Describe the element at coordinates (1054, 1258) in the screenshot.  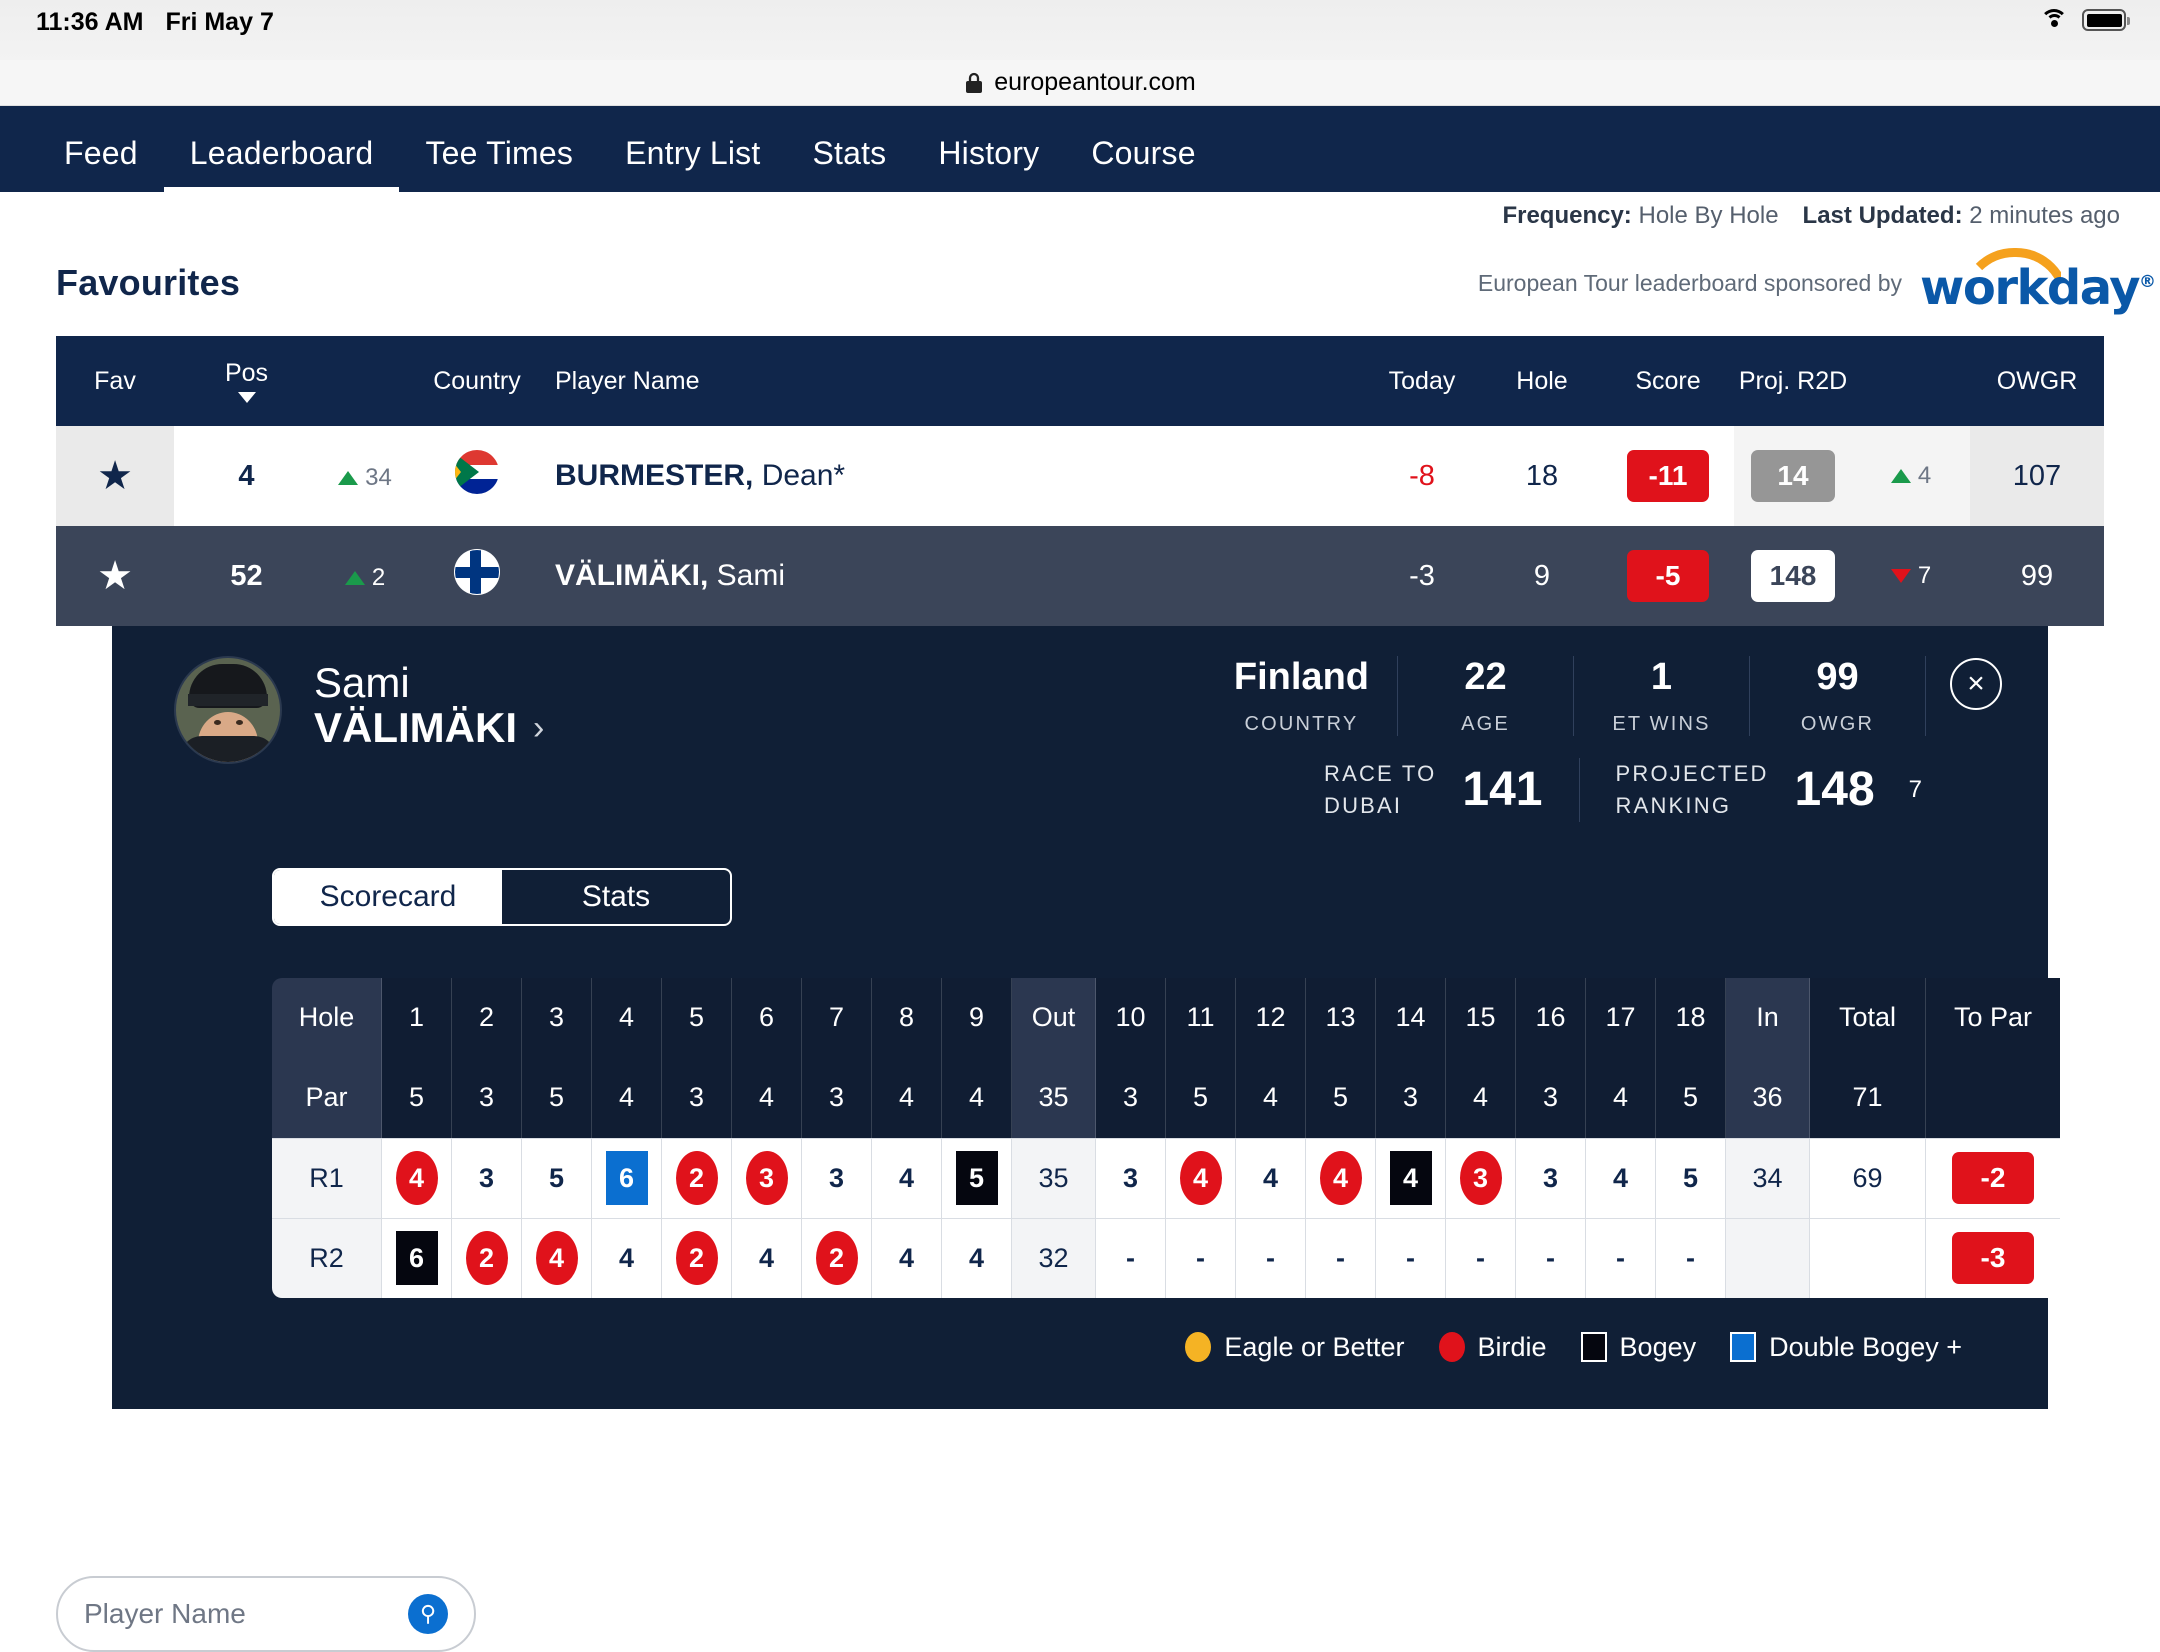
I see `r2-out: 32` at that location.